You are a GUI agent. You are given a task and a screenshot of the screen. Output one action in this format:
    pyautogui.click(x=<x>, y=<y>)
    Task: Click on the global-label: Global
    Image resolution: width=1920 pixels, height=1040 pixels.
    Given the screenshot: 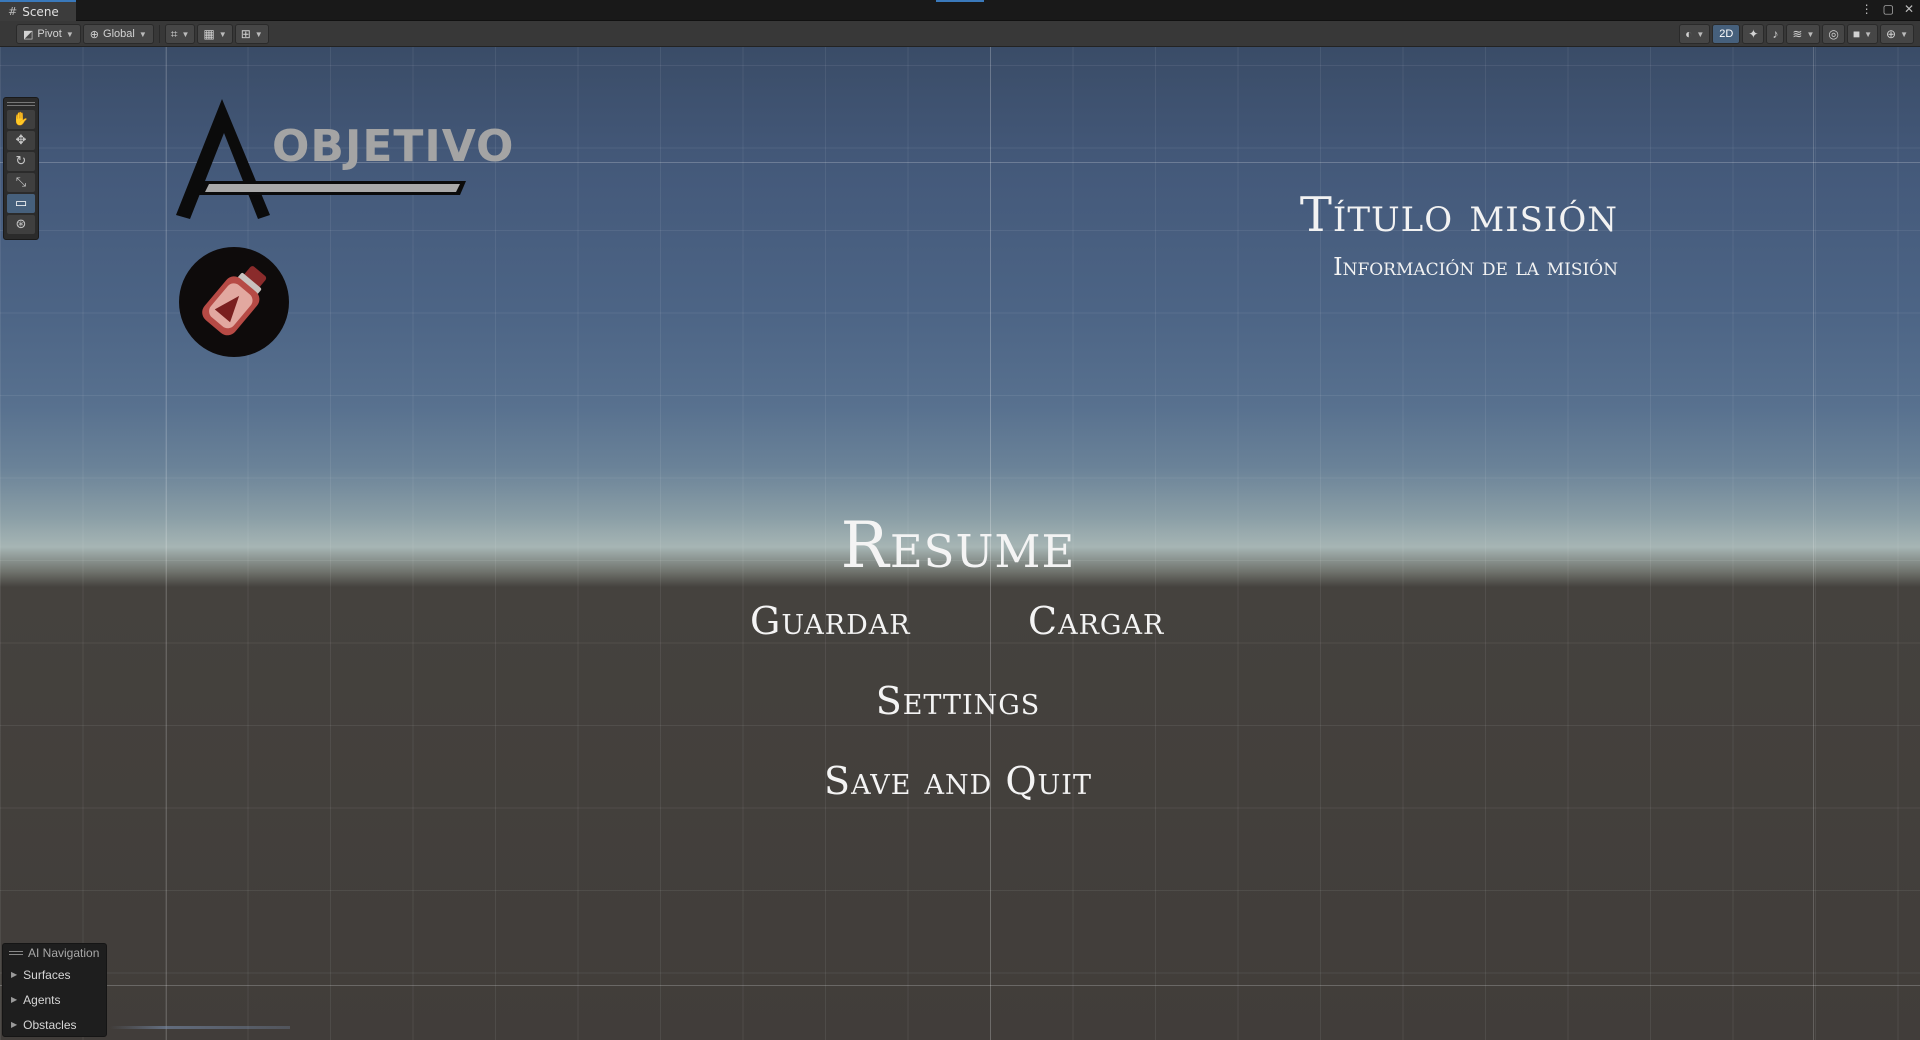 What is the action you would take?
    pyautogui.click(x=119, y=34)
    